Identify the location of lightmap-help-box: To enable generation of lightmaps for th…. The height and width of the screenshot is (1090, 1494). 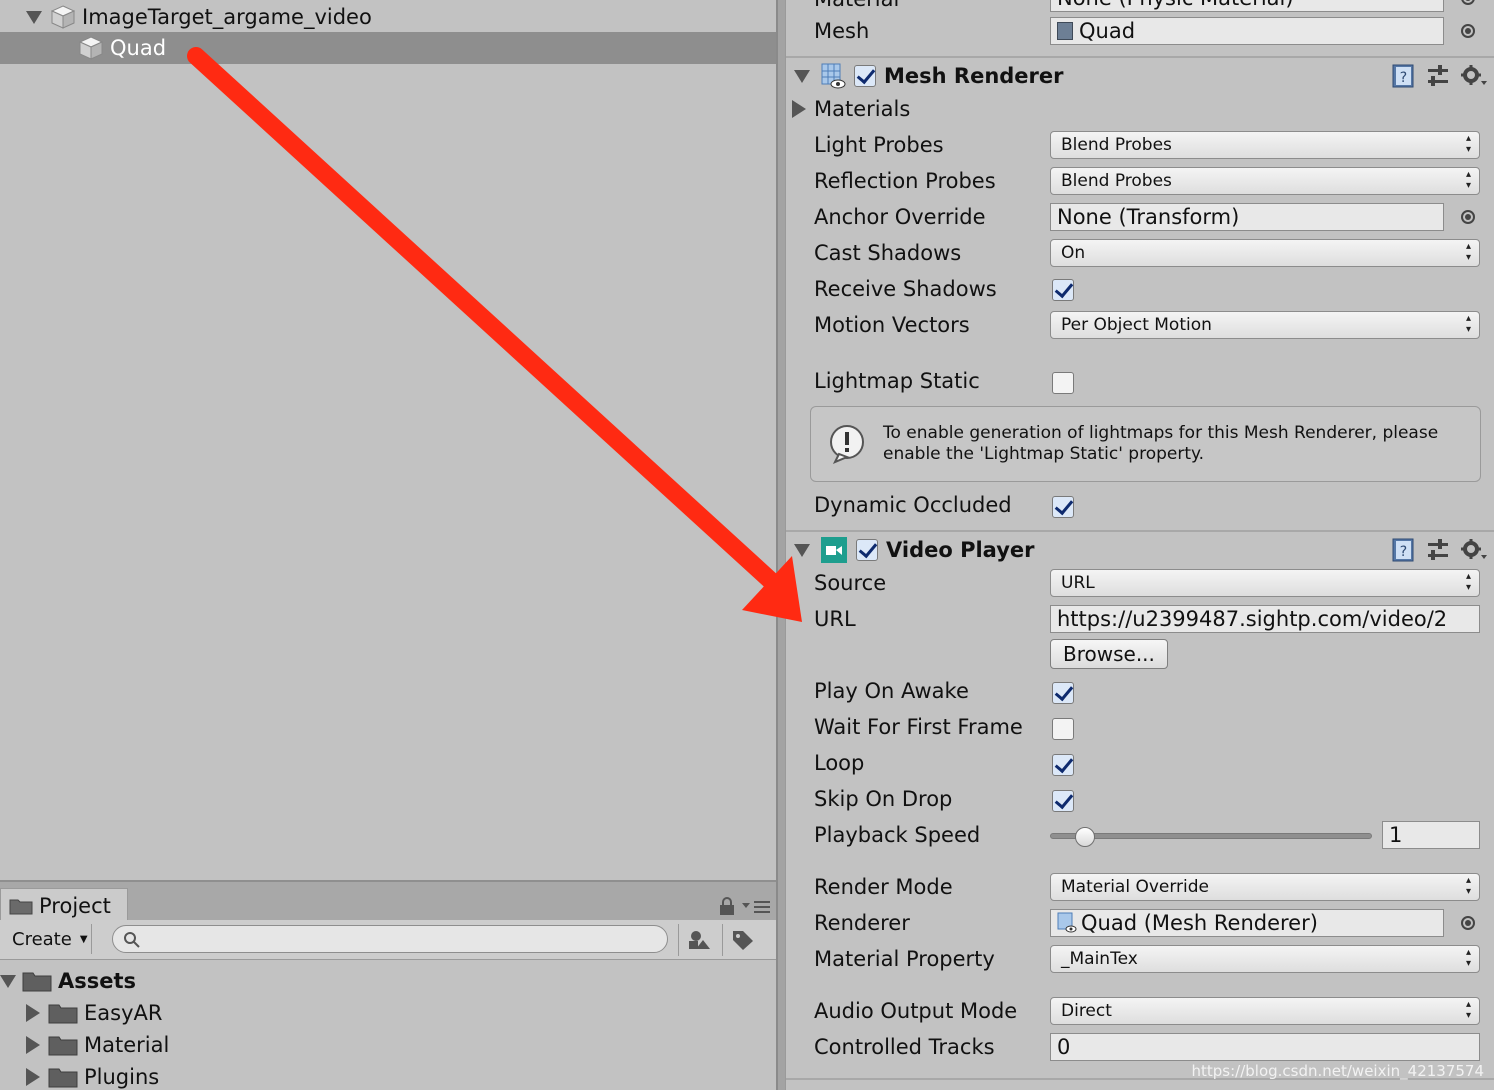
(1145, 444).